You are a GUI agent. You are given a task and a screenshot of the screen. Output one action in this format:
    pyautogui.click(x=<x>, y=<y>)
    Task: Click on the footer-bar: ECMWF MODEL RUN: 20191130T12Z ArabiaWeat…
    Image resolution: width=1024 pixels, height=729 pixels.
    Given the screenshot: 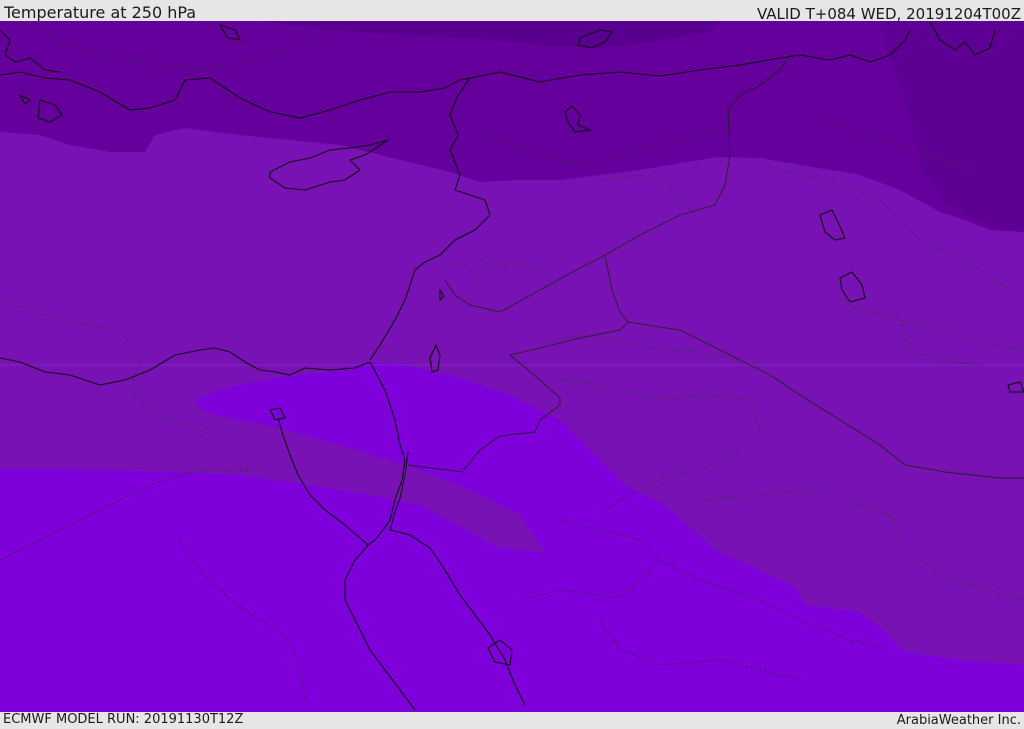 What is the action you would take?
    pyautogui.click(x=512, y=720)
    